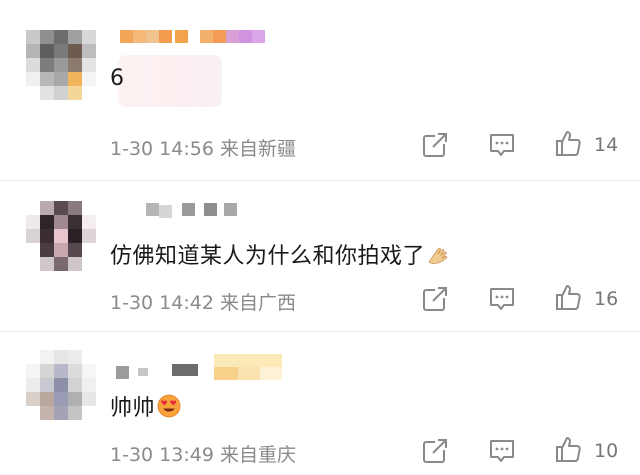 This screenshot has width=640, height=475. What do you see at coordinates (170, 81) in the screenshot?
I see `blurred-highlight` at bounding box center [170, 81].